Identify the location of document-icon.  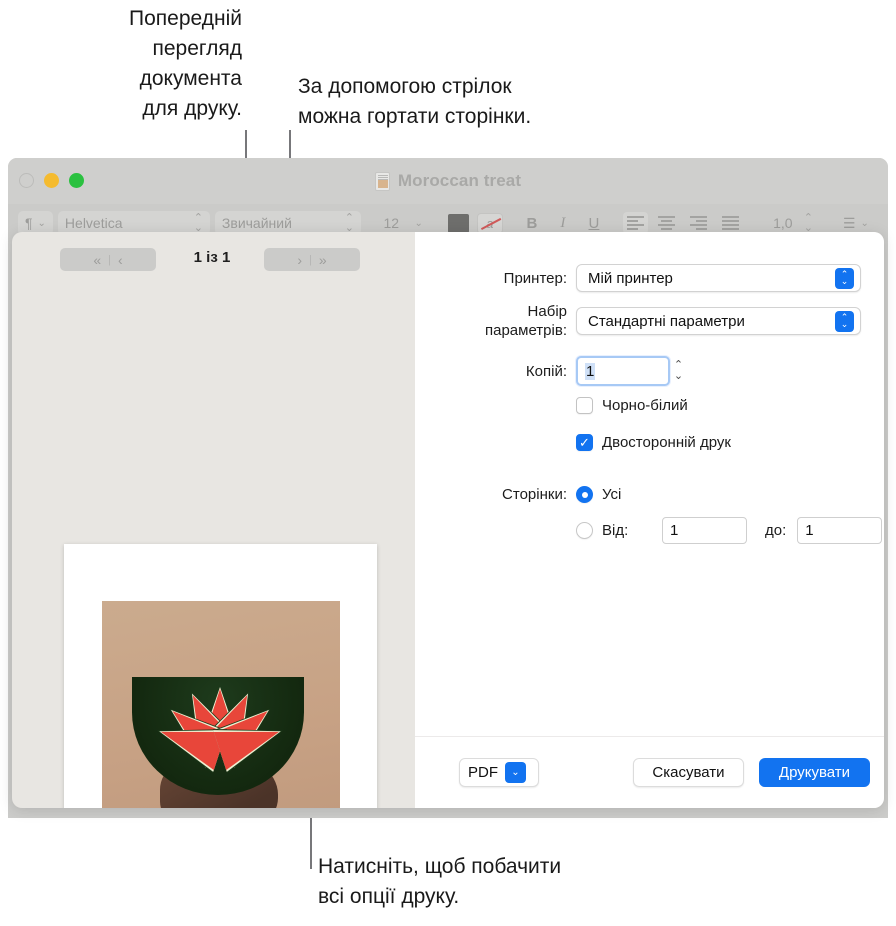
(382, 181).